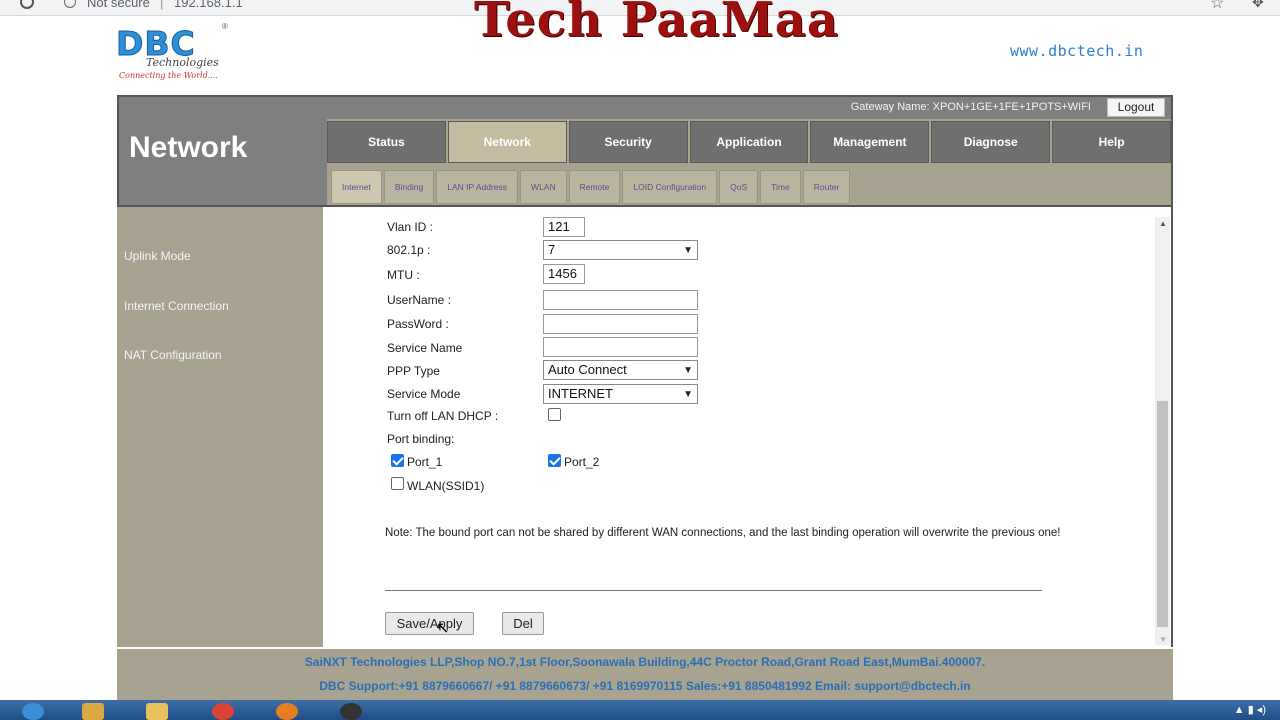 The width and height of the screenshot is (1280, 720). What do you see at coordinates (587, 369) in the screenshot?
I see `ppp-type-value: Auto Connect` at bounding box center [587, 369].